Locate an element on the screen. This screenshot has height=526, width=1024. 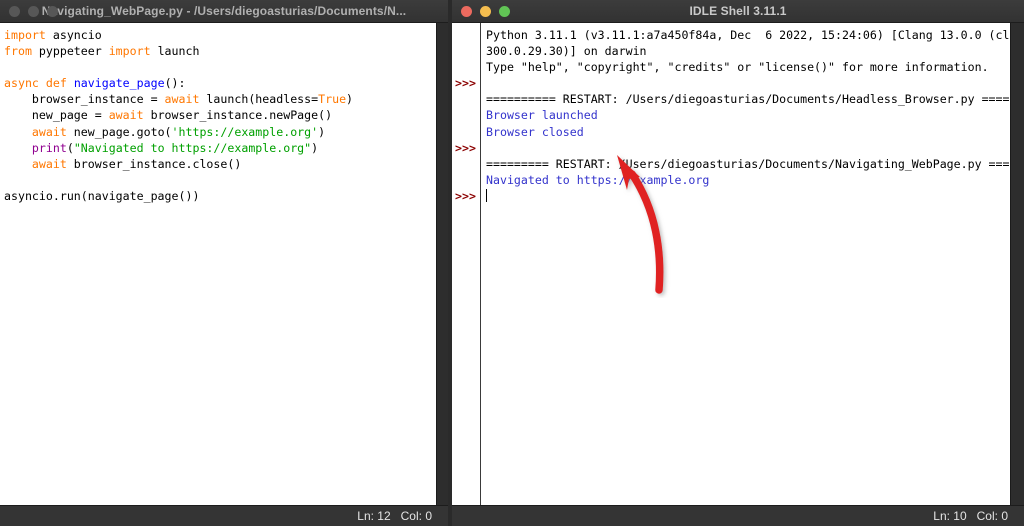
shell-line-indicator: Ln: 10 is located at coordinates (950, 516).